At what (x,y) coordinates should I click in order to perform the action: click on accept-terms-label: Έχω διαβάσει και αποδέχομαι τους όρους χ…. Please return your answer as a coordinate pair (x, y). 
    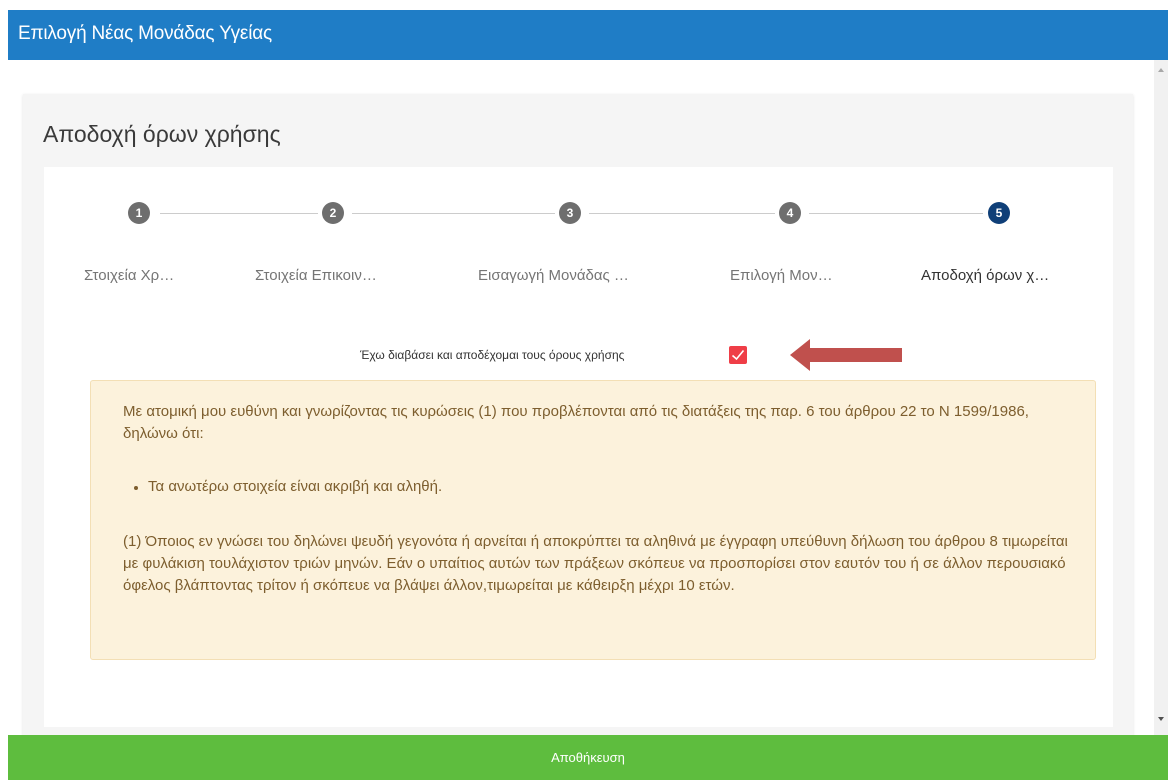
    Looking at the image, I should click on (492, 355).